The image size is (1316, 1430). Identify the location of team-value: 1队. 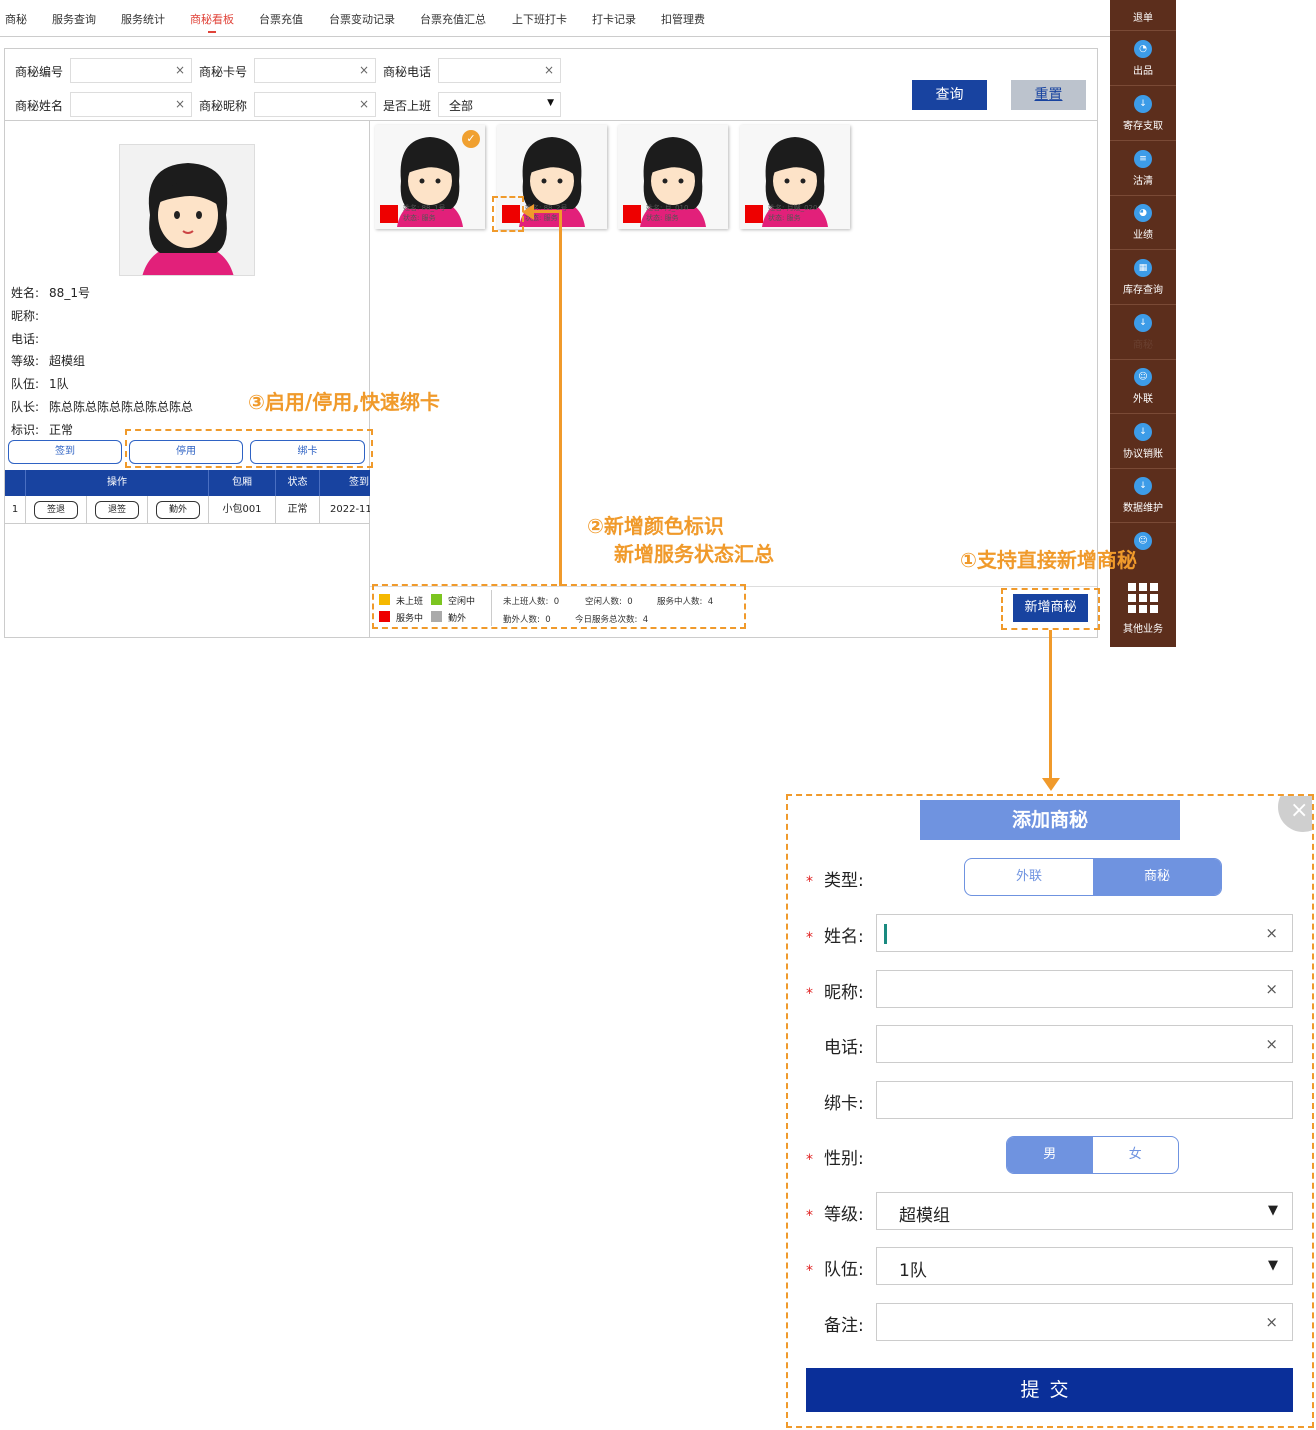
(913, 1271).